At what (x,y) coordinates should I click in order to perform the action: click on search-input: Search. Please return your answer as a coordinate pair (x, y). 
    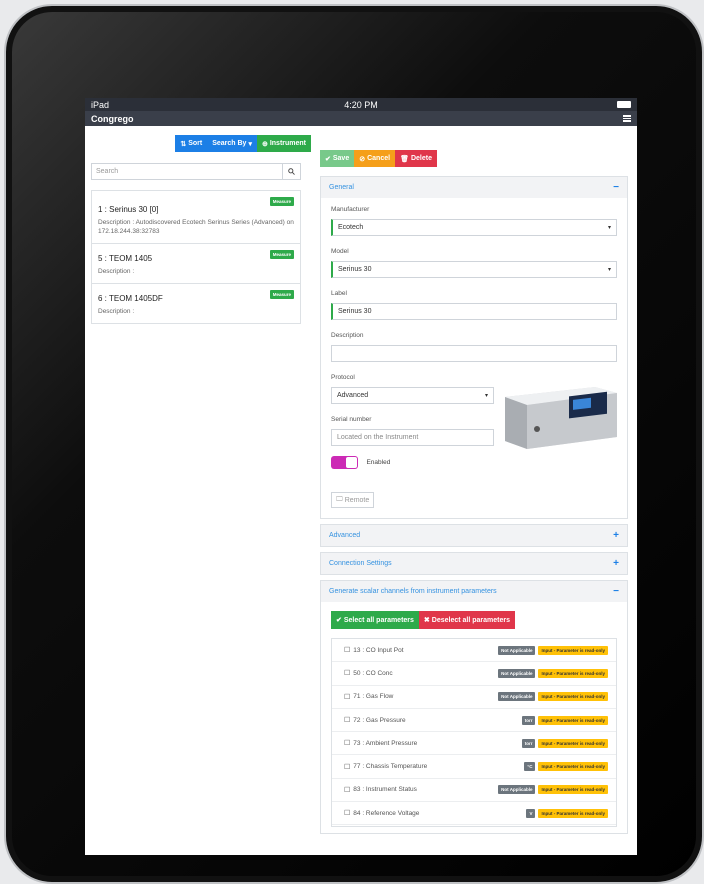
    Looking at the image, I should click on (187, 171).